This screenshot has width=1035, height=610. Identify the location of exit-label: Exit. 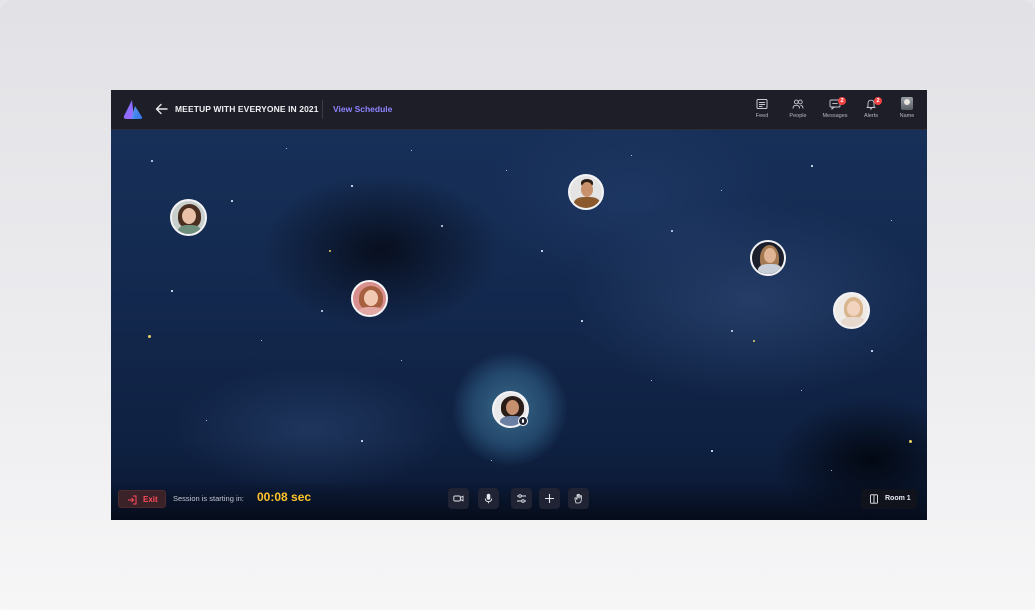
(150, 499).